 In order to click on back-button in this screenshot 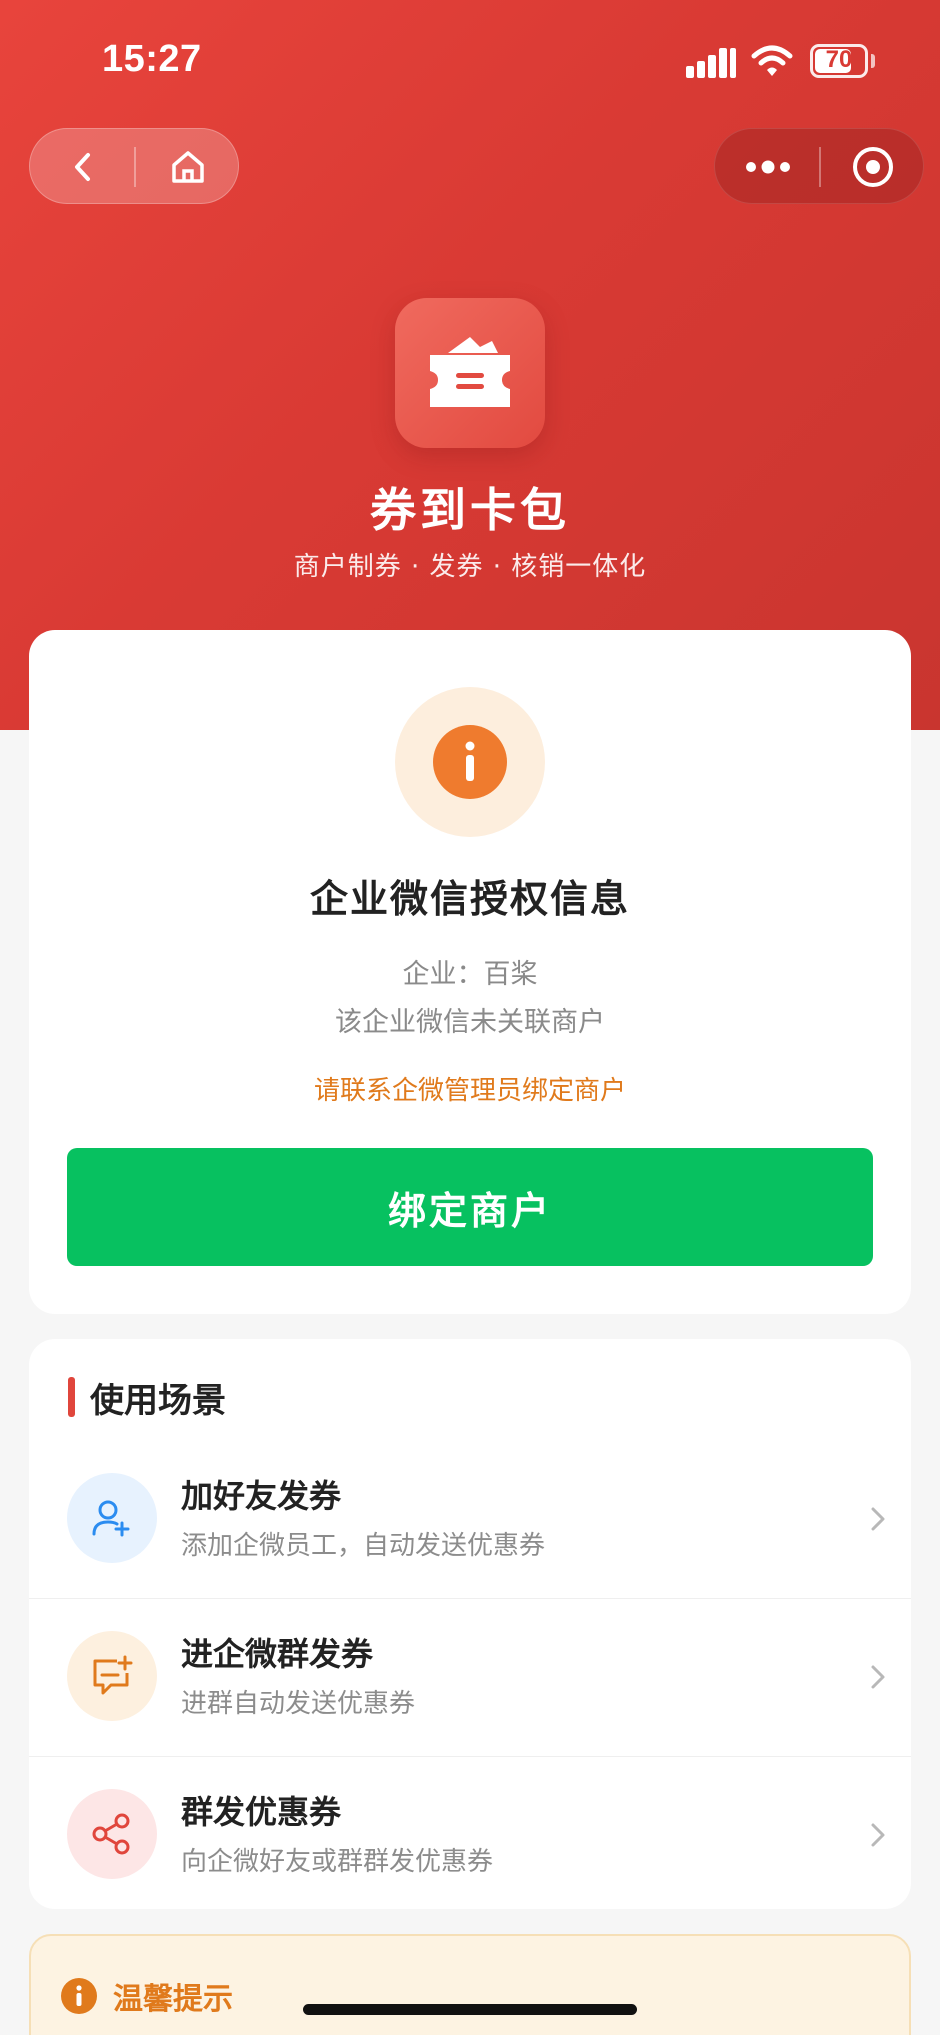, I will do `click(82, 167)`.